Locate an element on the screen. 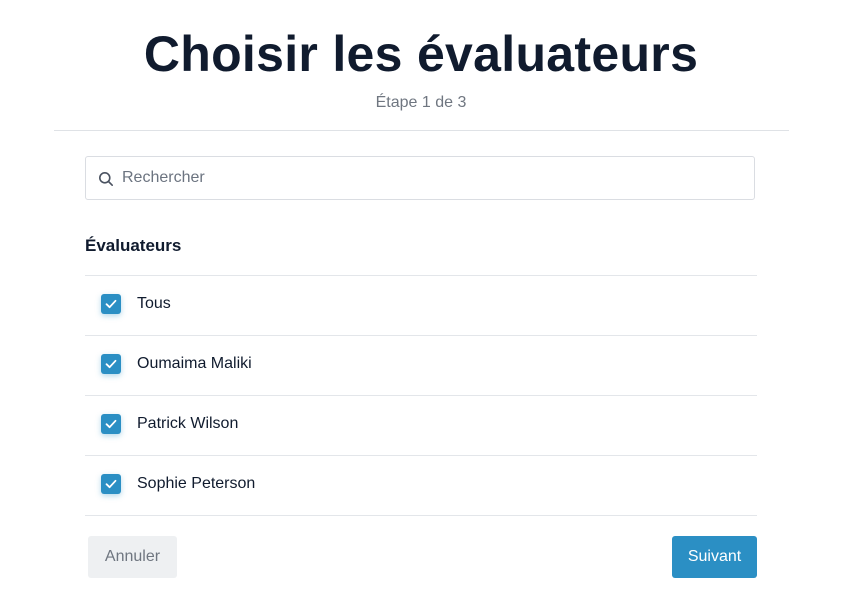  step-indicator: Étape 1 de 3 is located at coordinates (421, 102).